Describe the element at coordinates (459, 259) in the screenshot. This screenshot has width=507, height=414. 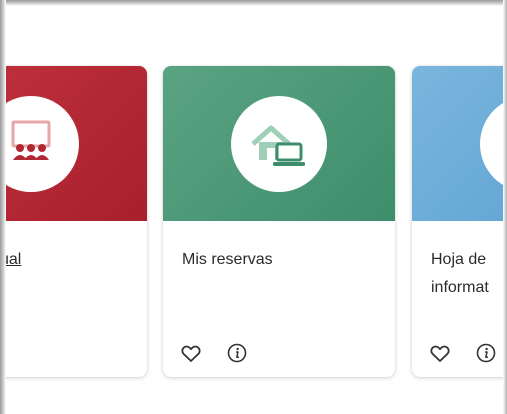
I see `card-title-line1: Hoja de` at that location.